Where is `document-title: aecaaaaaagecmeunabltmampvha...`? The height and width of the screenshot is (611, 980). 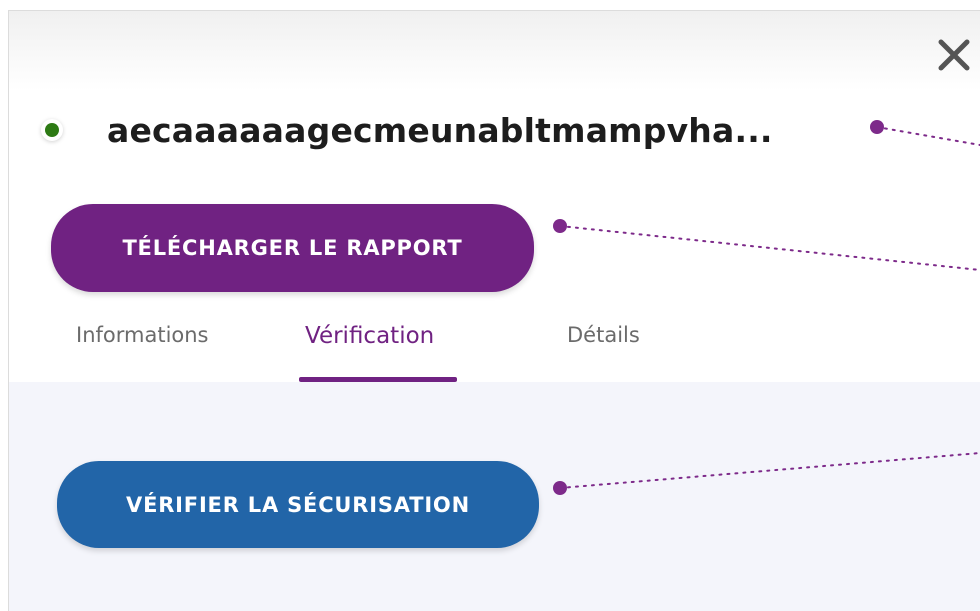
document-title: aecaaaaaagecmeunabltmampvha... is located at coordinates (440, 130).